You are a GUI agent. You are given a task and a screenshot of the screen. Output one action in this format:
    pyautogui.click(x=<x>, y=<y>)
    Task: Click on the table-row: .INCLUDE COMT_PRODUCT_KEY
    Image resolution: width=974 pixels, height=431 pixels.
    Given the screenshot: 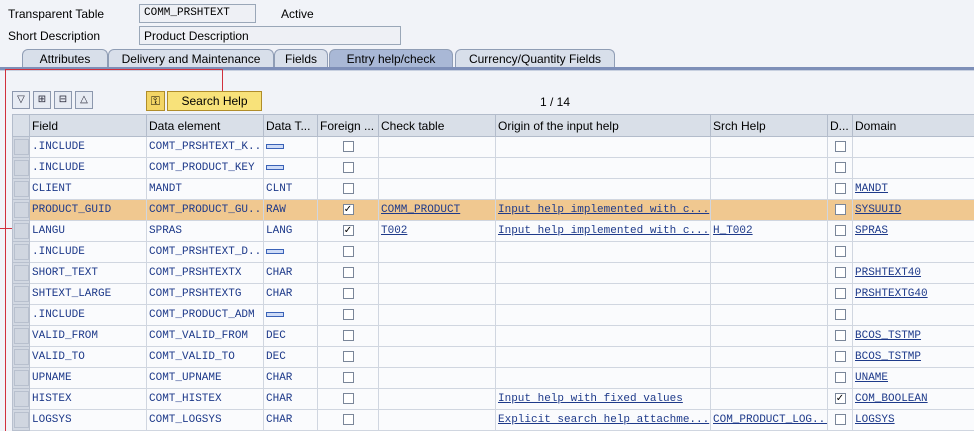 What is the action you would take?
    pyautogui.click(x=493, y=168)
    